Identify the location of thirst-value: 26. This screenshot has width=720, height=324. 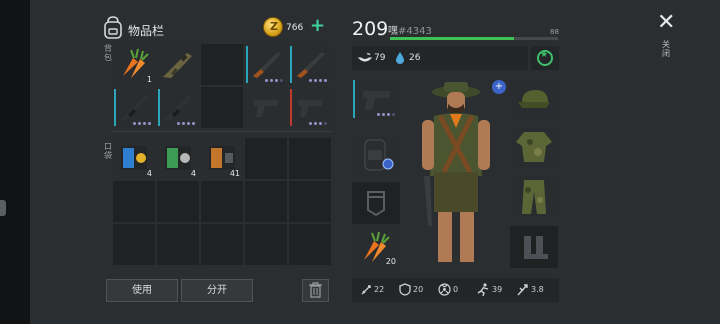
(415, 58).